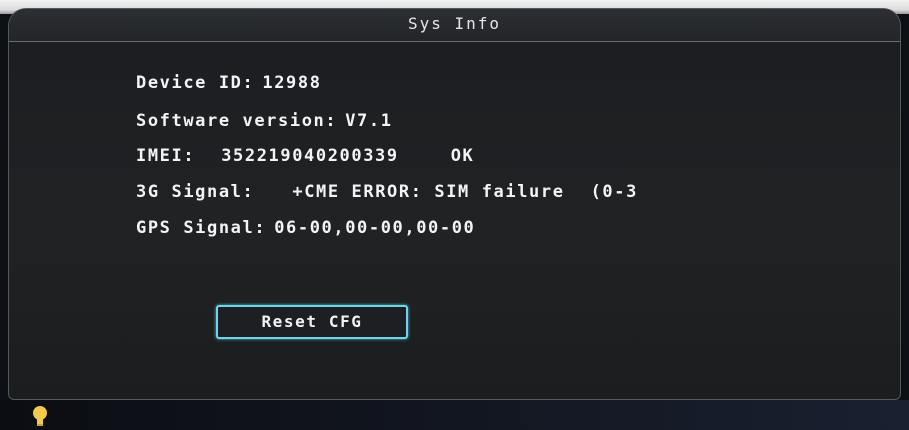 This screenshot has width=909, height=430. I want to click on software-version-row: Software version: V7.1, so click(264, 121).